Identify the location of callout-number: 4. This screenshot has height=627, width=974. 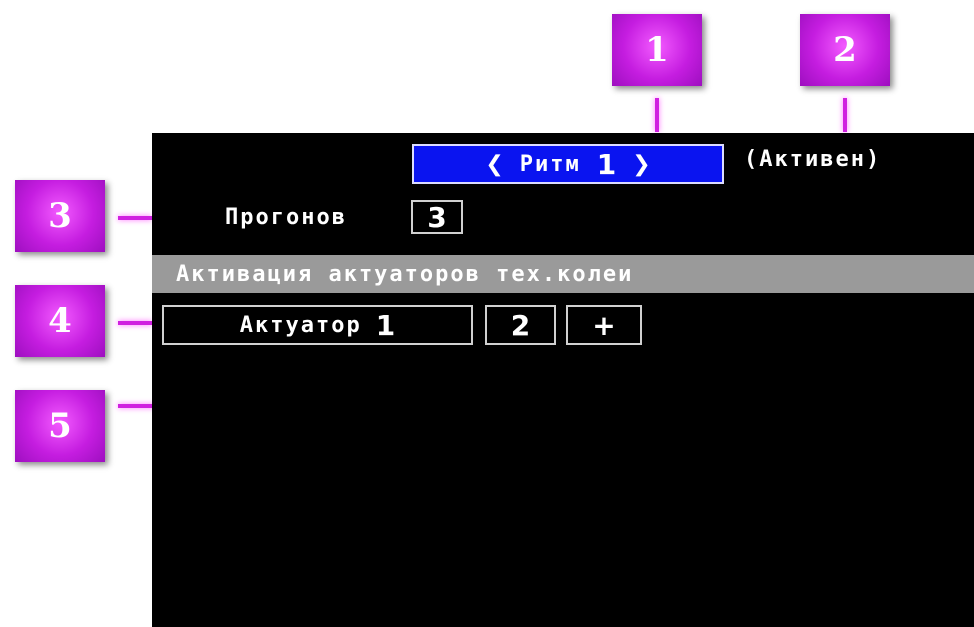
(60, 321).